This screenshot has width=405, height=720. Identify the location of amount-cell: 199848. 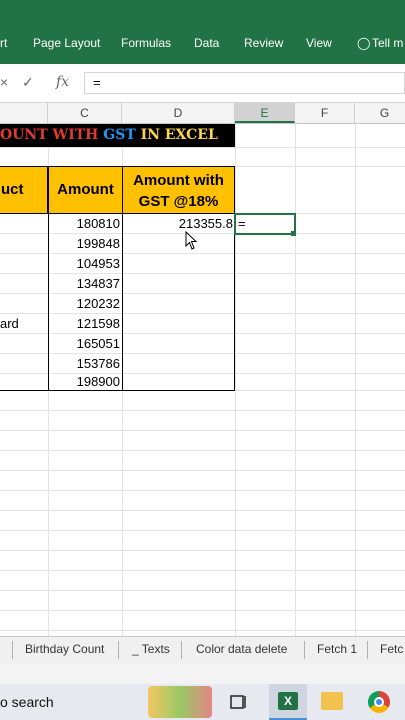
(84, 244).